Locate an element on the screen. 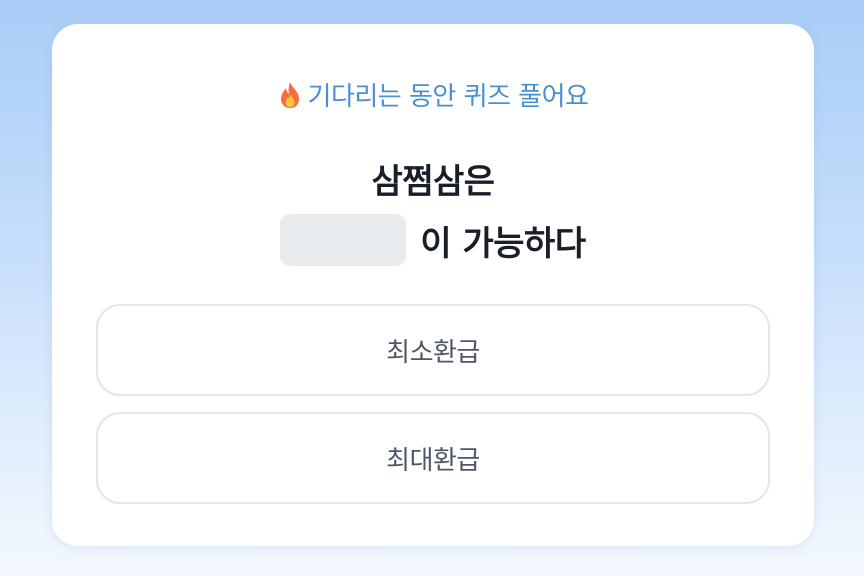  question-suffix: 이 가능하다 is located at coordinates (503, 243).